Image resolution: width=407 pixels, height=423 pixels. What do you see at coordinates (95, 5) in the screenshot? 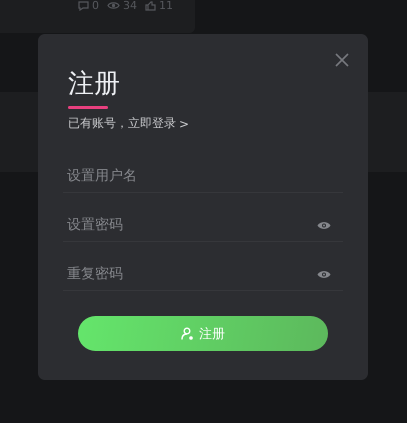
I see `stat-count: 0` at bounding box center [95, 5].